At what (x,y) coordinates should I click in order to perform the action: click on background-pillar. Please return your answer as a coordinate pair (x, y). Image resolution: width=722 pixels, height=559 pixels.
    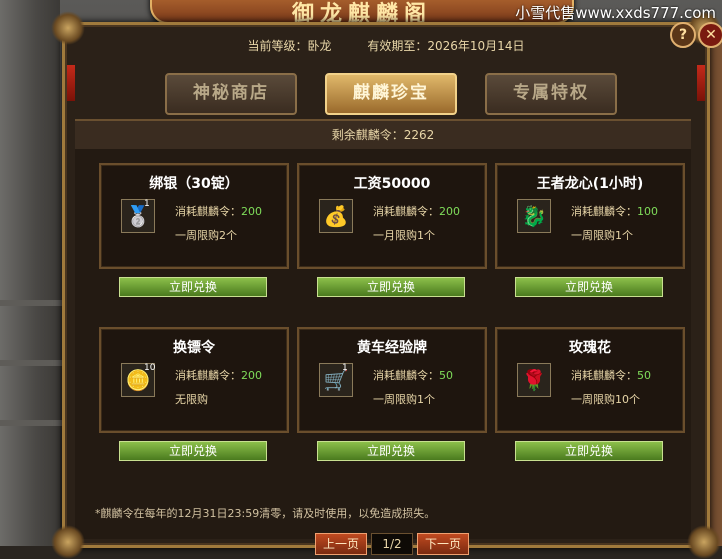
    Looking at the image, I should click on (30, 273).